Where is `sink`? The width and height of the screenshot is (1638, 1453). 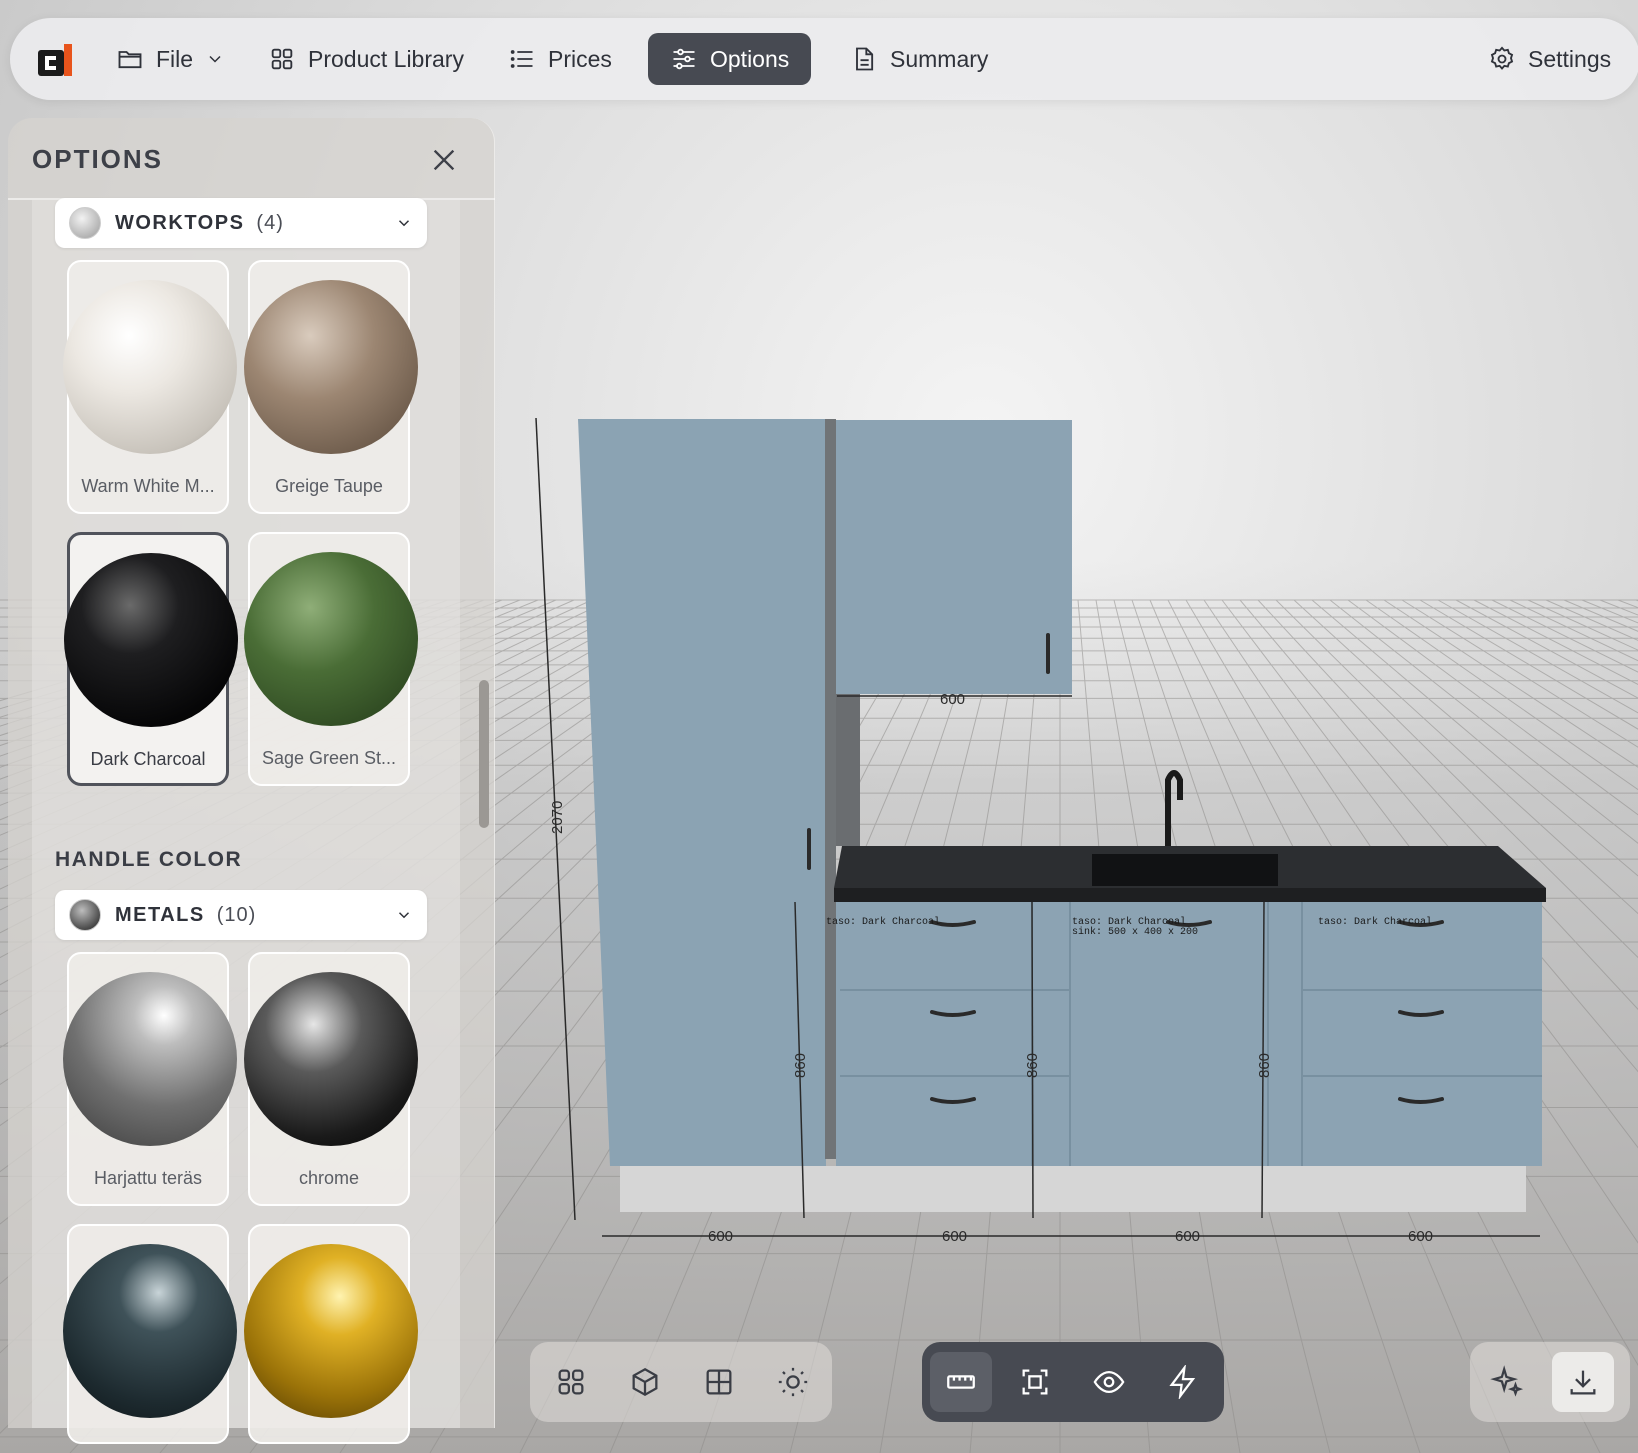
sink is located at coordinates (1185, 870).